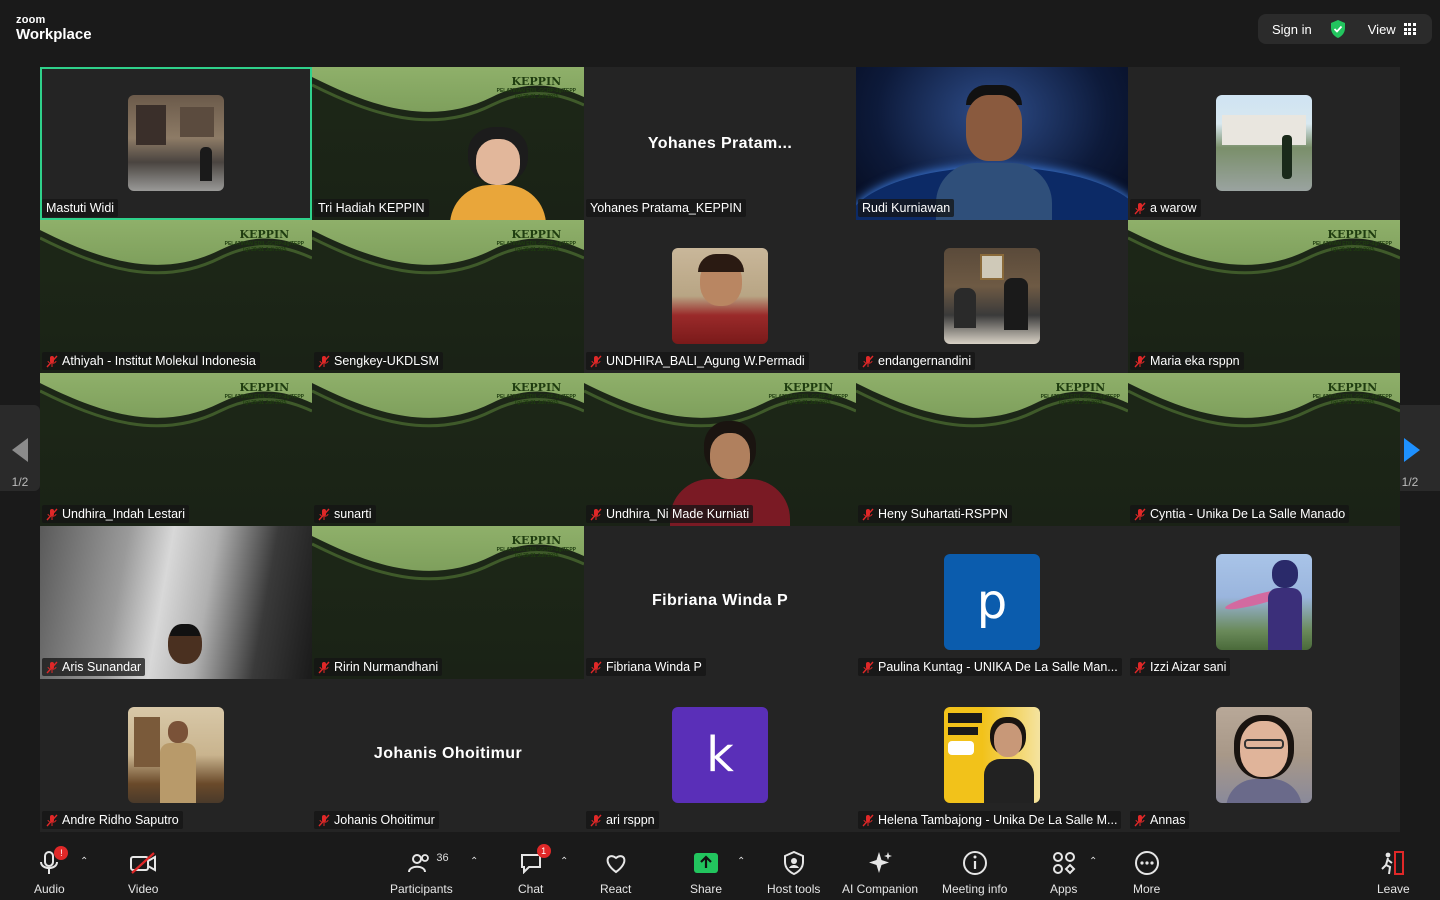 Image resolution: width=1440 pixels, height=900 pixels. I want to click on audio-warning-badge: !, so click(61, 853).